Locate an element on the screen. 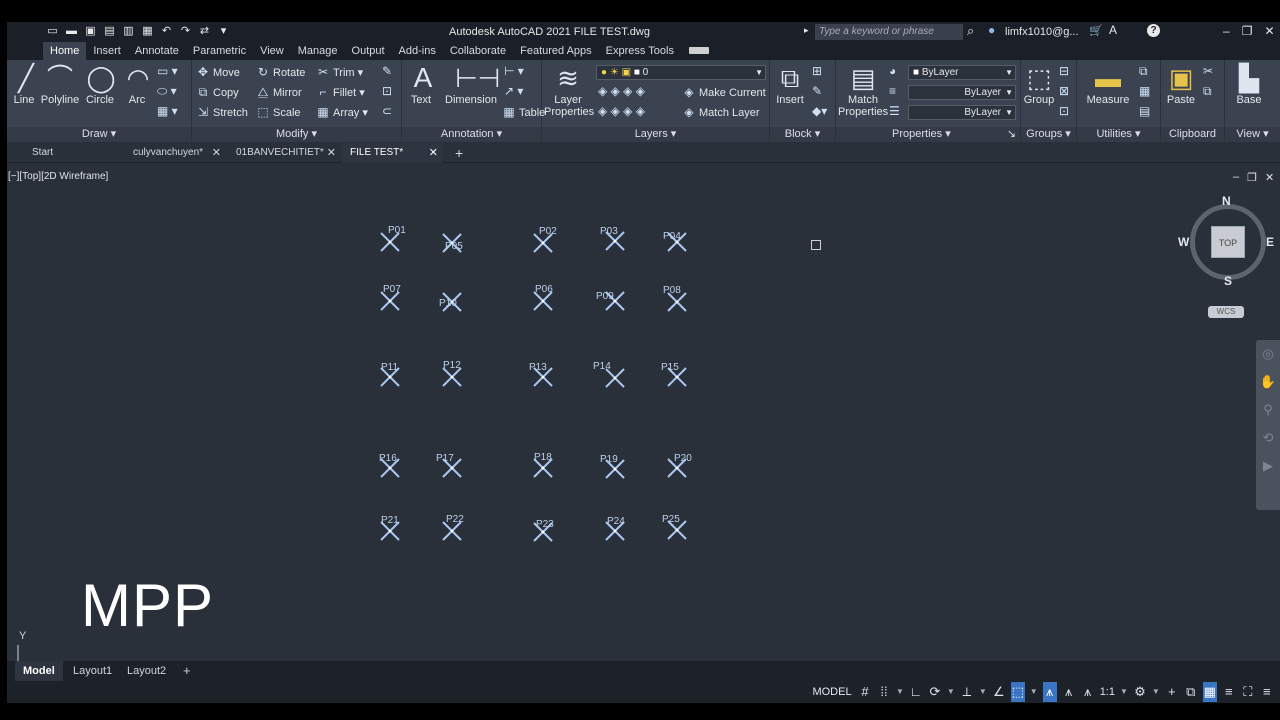  qat-dropdown-icon: ▾ is located at coordinates (223, 31).